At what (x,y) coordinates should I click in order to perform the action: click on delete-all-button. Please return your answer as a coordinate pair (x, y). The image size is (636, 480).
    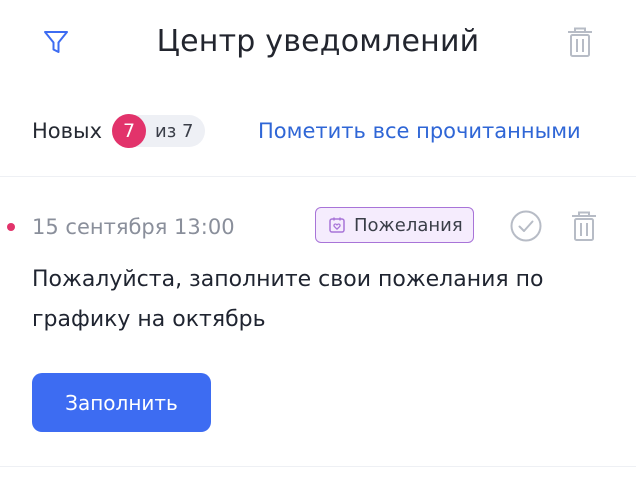
    Looking at the image, I should click on (580, 42).